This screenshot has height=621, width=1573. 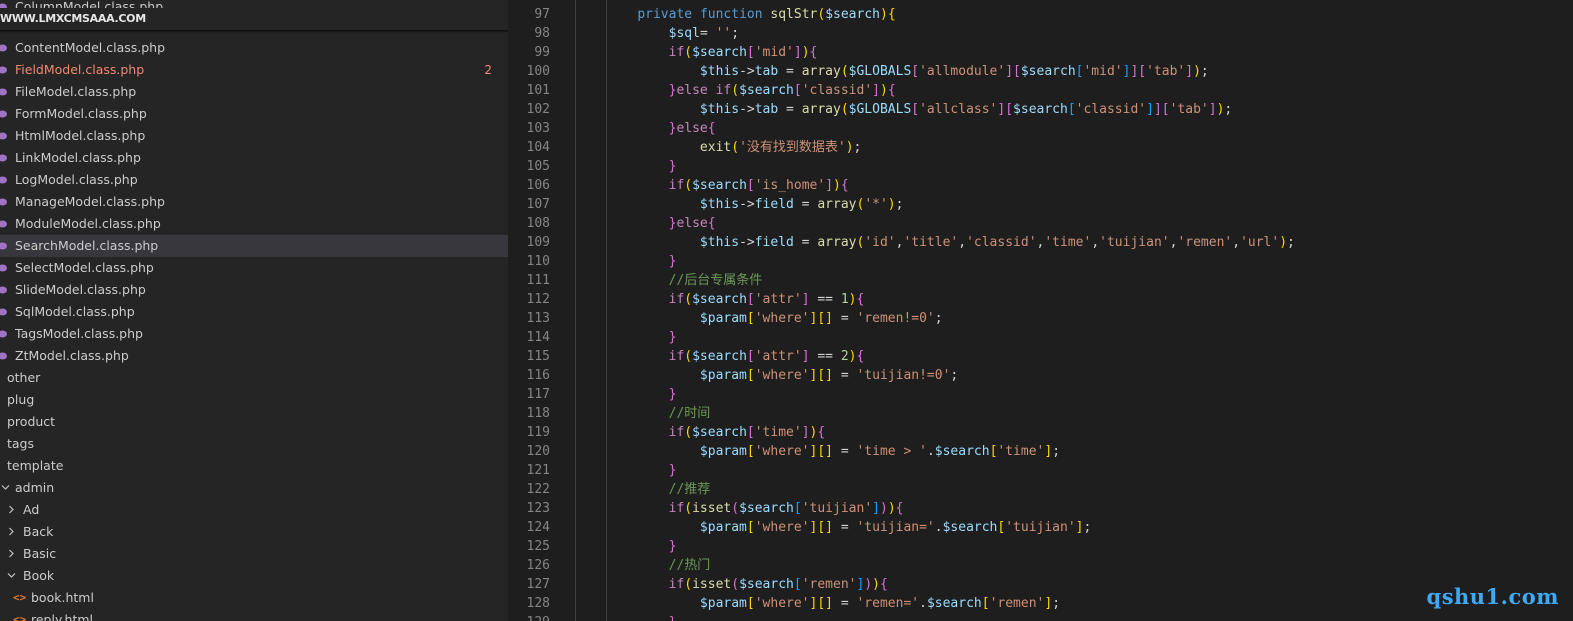 What do you see at coordinates (1040, 508) in the screenshot?
I see `code-line: 123 if(isset($search['tuijian'])){` at bounding box center [1040, 508].